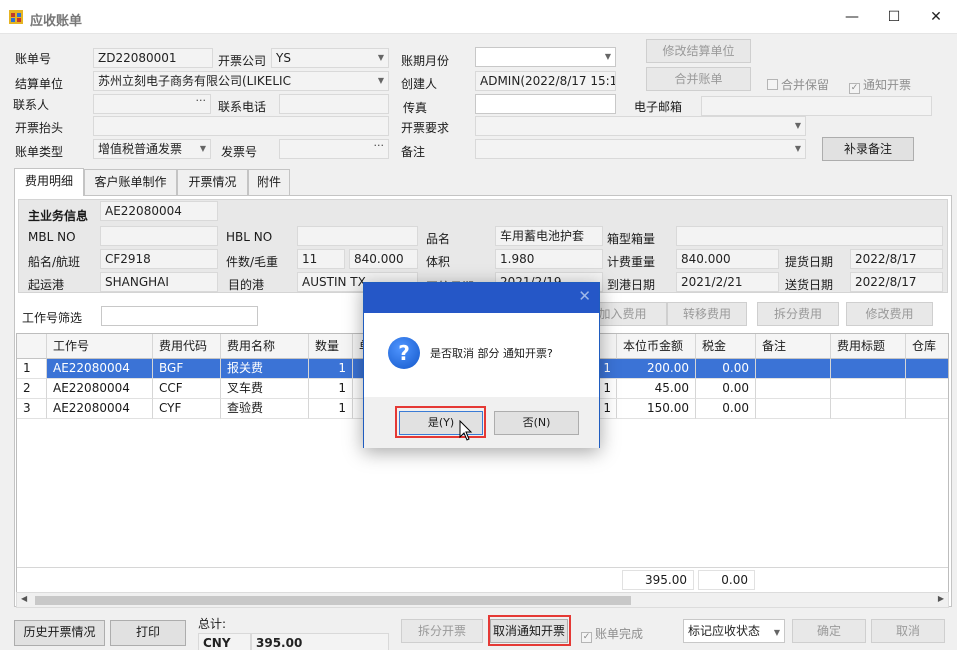 Image resolution: width=957 pixels, height=650 pixels. What do you see at coordinates (242, 61) in the screenshot?
I see `invoice-company-label: 开票公司` at bounding box center [242, 61].